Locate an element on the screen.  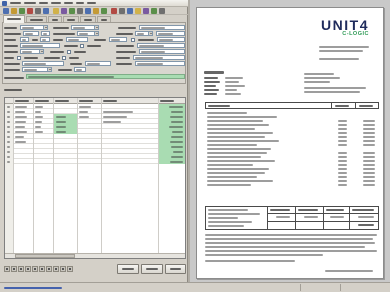
row-number-label is located at coordinates (8, 131).